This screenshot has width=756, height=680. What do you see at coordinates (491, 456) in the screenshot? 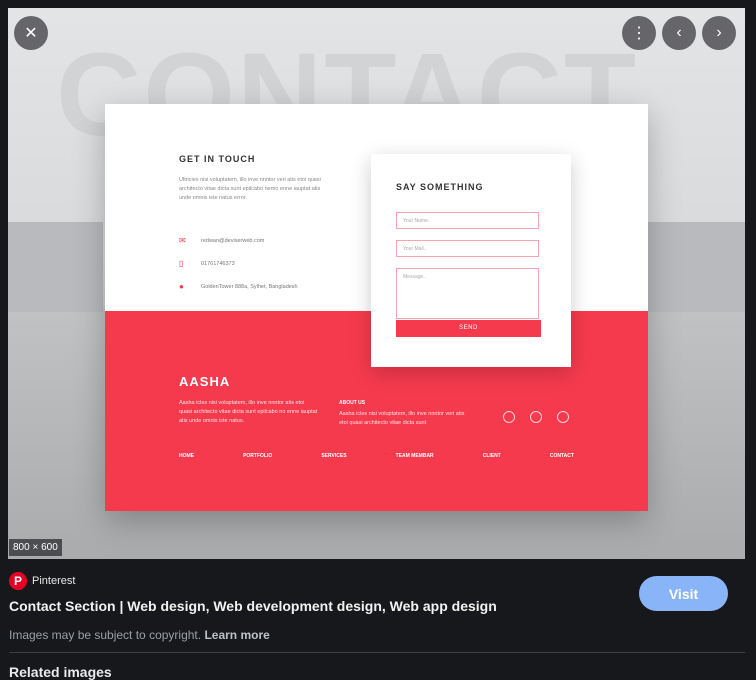
I see `nav-client: CLIENT` at bounding box center [491, 456].